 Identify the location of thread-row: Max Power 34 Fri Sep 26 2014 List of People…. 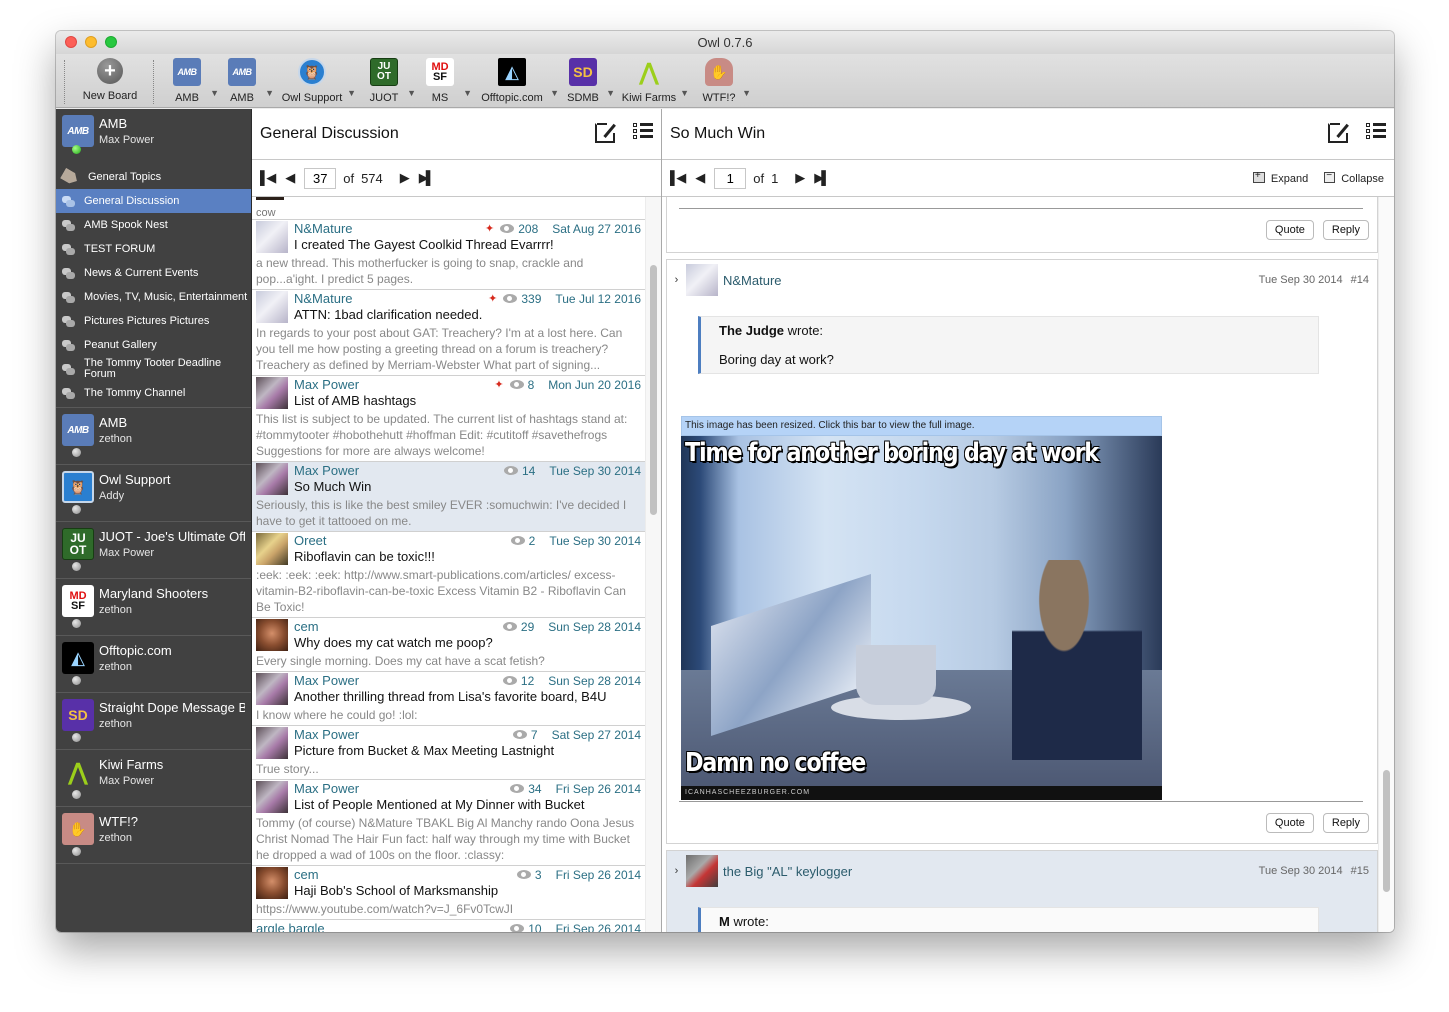
(448, 823).